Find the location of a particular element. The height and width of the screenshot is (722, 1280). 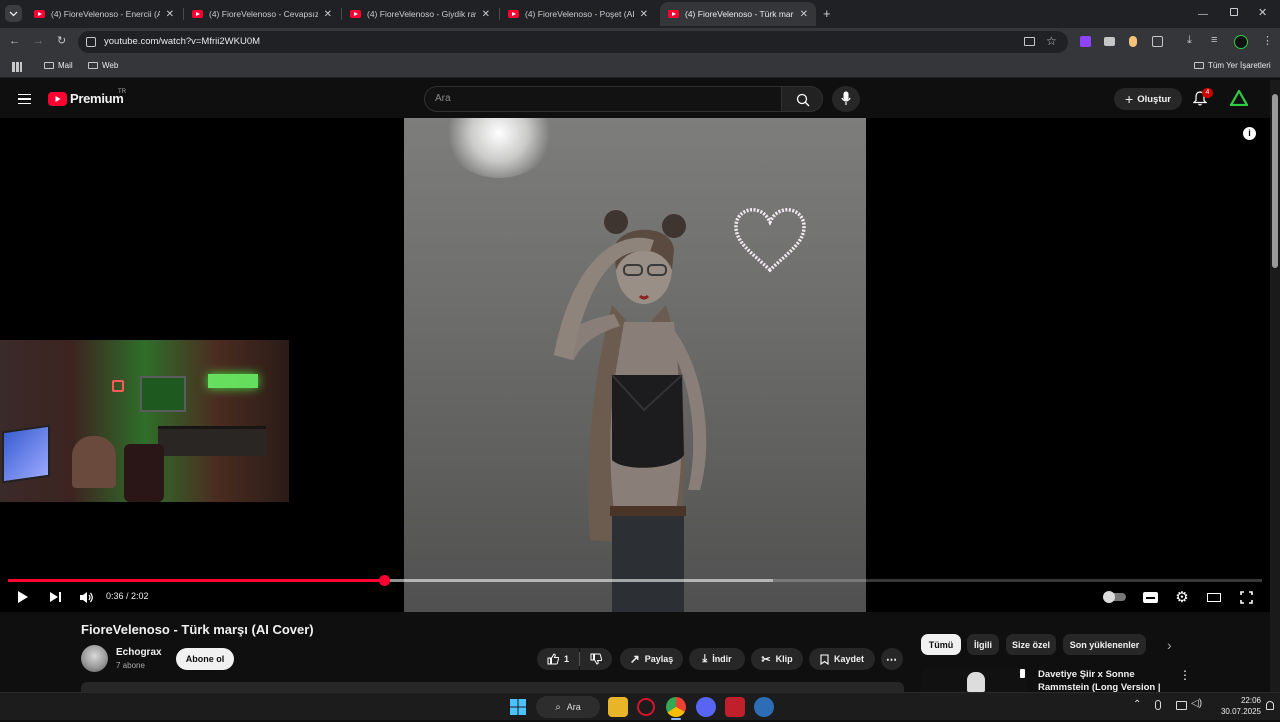

forward-icon: → is located at coordinates (38, 41).